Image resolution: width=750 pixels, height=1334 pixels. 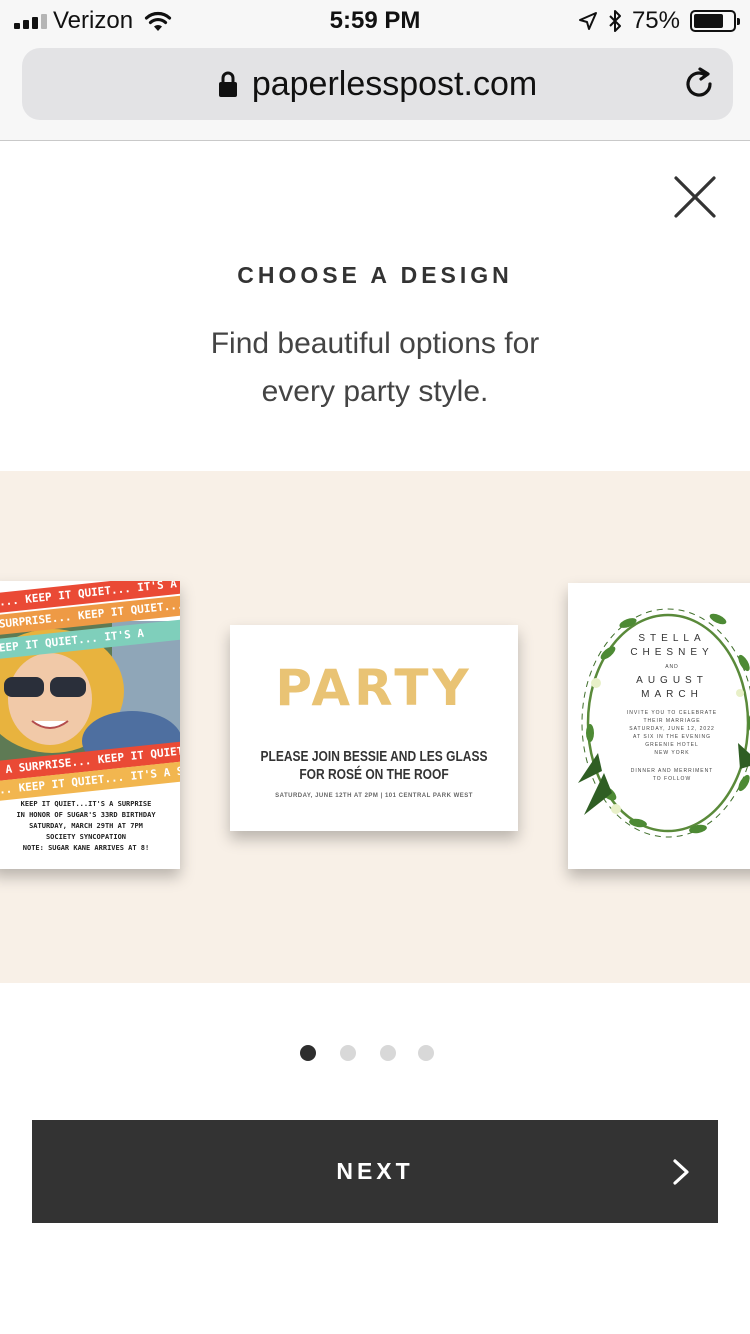 I want to click on card-name: MARCH, so click(x=672, y=694).